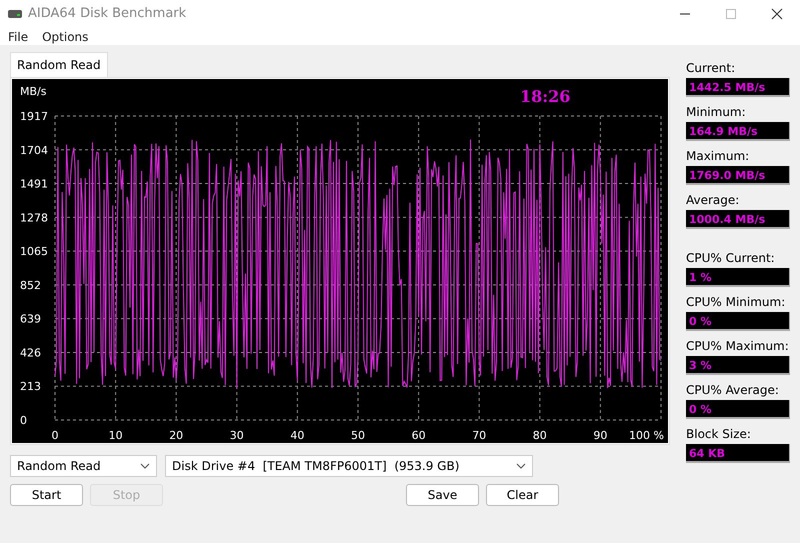  Describe the element at coordinates (176, 435) in the screenshot. I see `x-axis-label: 20` at that location.